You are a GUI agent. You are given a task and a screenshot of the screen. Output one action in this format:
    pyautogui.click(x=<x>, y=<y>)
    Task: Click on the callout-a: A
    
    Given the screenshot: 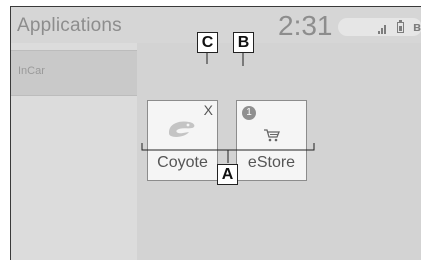 What is the action you would take?
    pyautogui.click(x=227, y=174)
    